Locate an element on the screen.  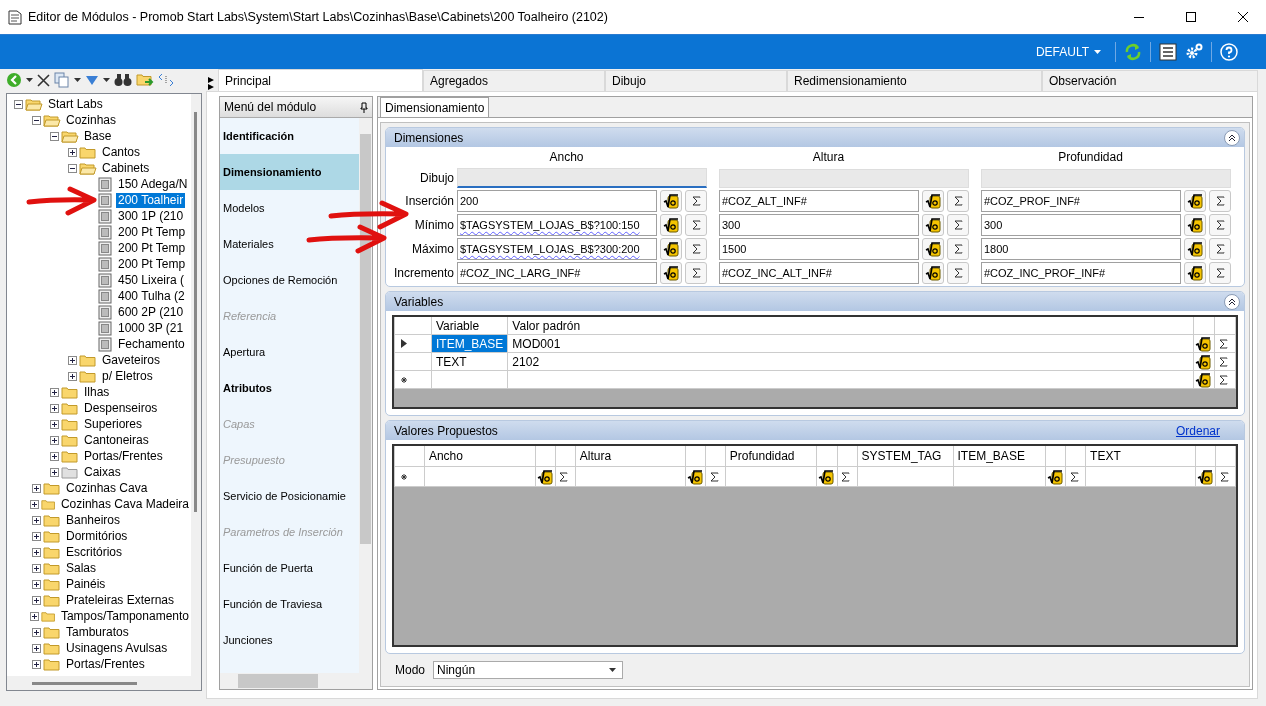
tree-item: Cozinhas Cava Madeira is located at coordinates (124, 504).